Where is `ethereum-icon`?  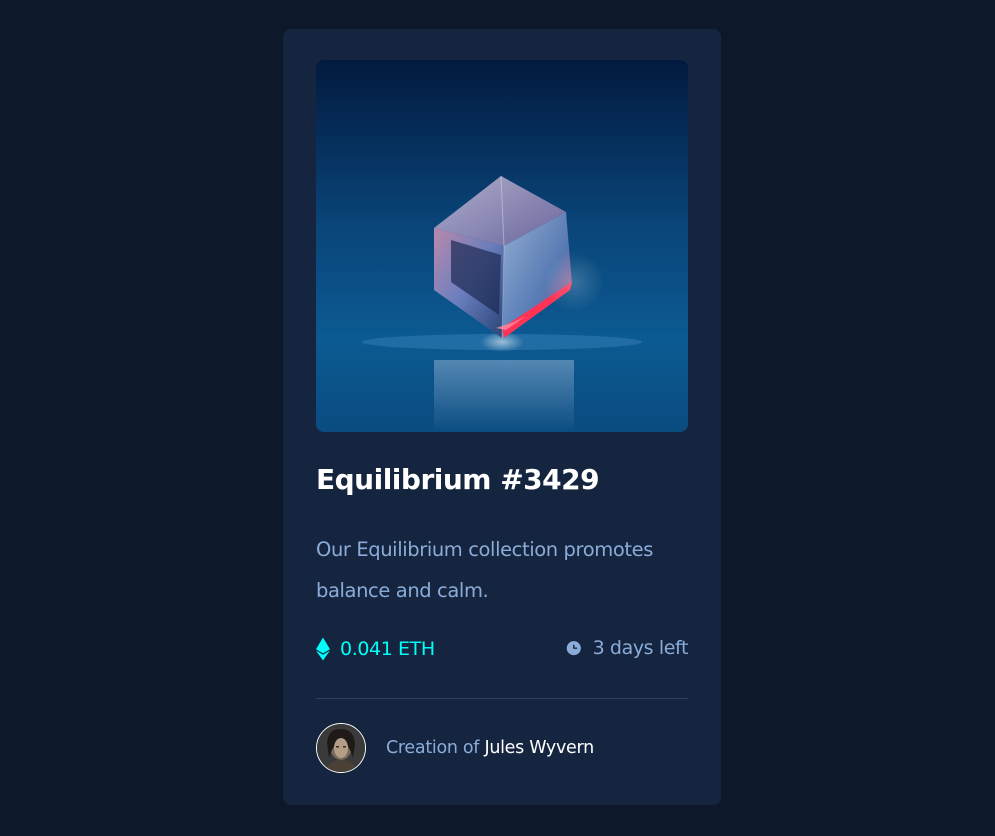 ethereum-icon is located at coordinates (323, 649).